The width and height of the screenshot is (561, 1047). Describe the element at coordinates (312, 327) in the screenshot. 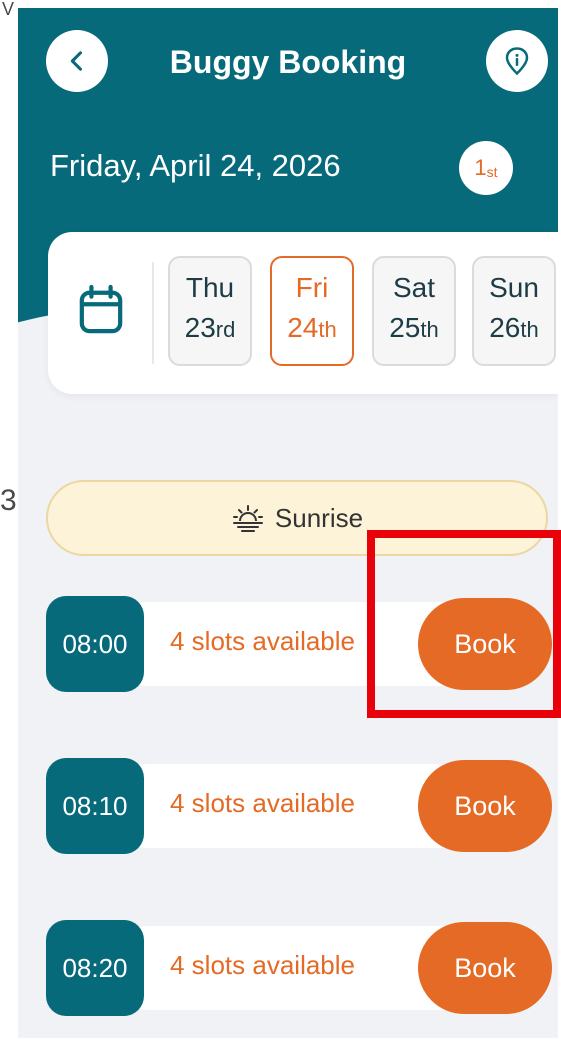

I see `day-number: 24th` at that location.